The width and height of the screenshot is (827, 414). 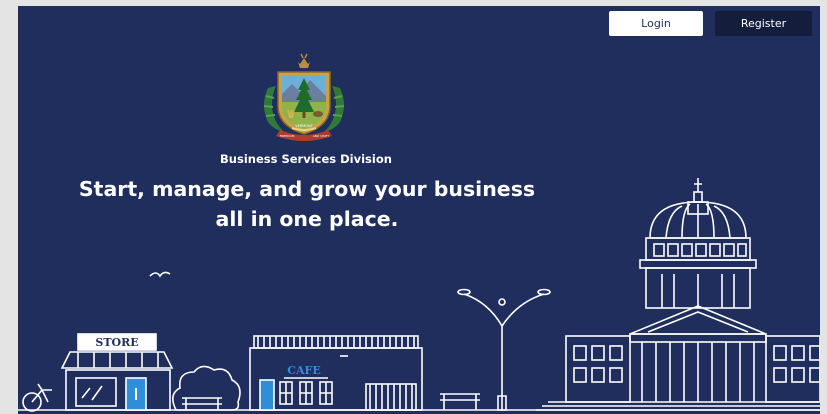 I want to click on headline-line-1: Start, manage, and grow your business, so click(x=307, y=189).